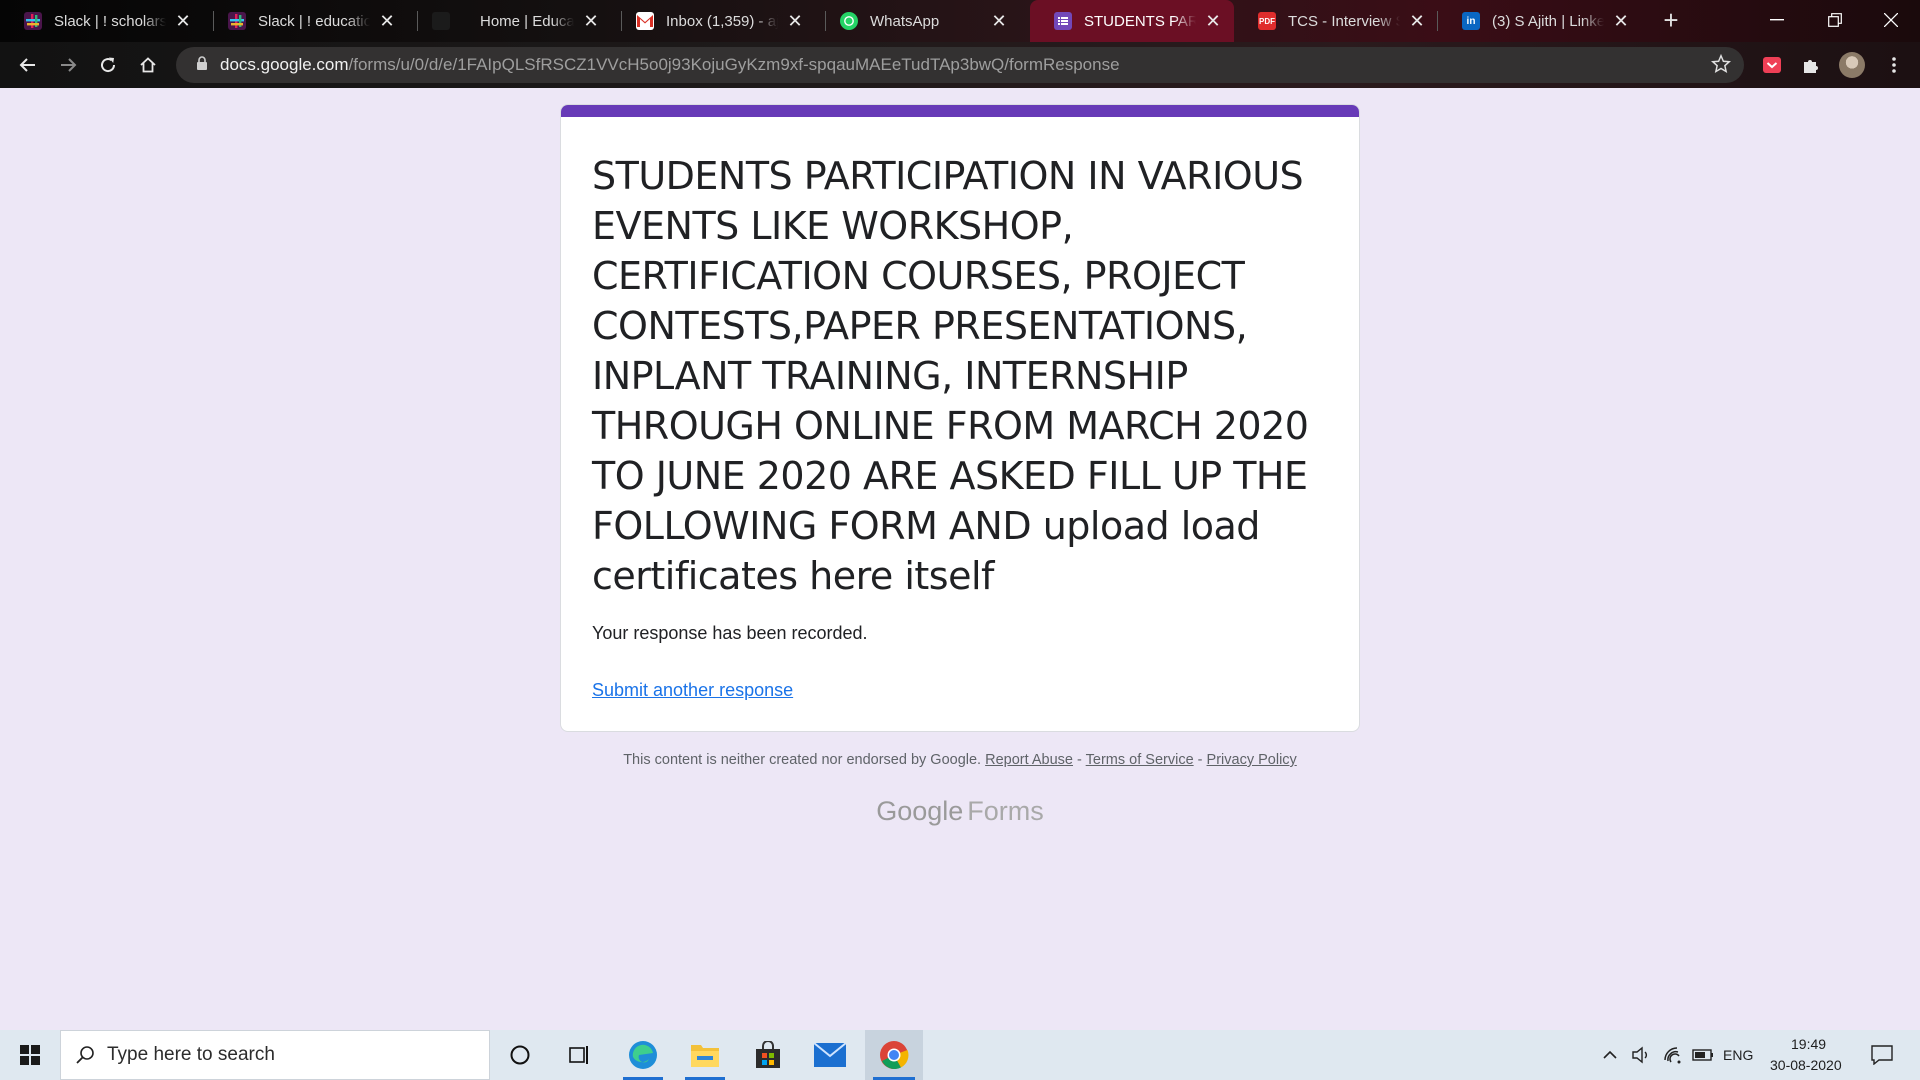 The image size is (1920, 1080). What do you see at coordinates (1610, 1055) in the screenshot?
I see `show-hidden-icons-chevron-icon` at bounding box center [1610, 1055].